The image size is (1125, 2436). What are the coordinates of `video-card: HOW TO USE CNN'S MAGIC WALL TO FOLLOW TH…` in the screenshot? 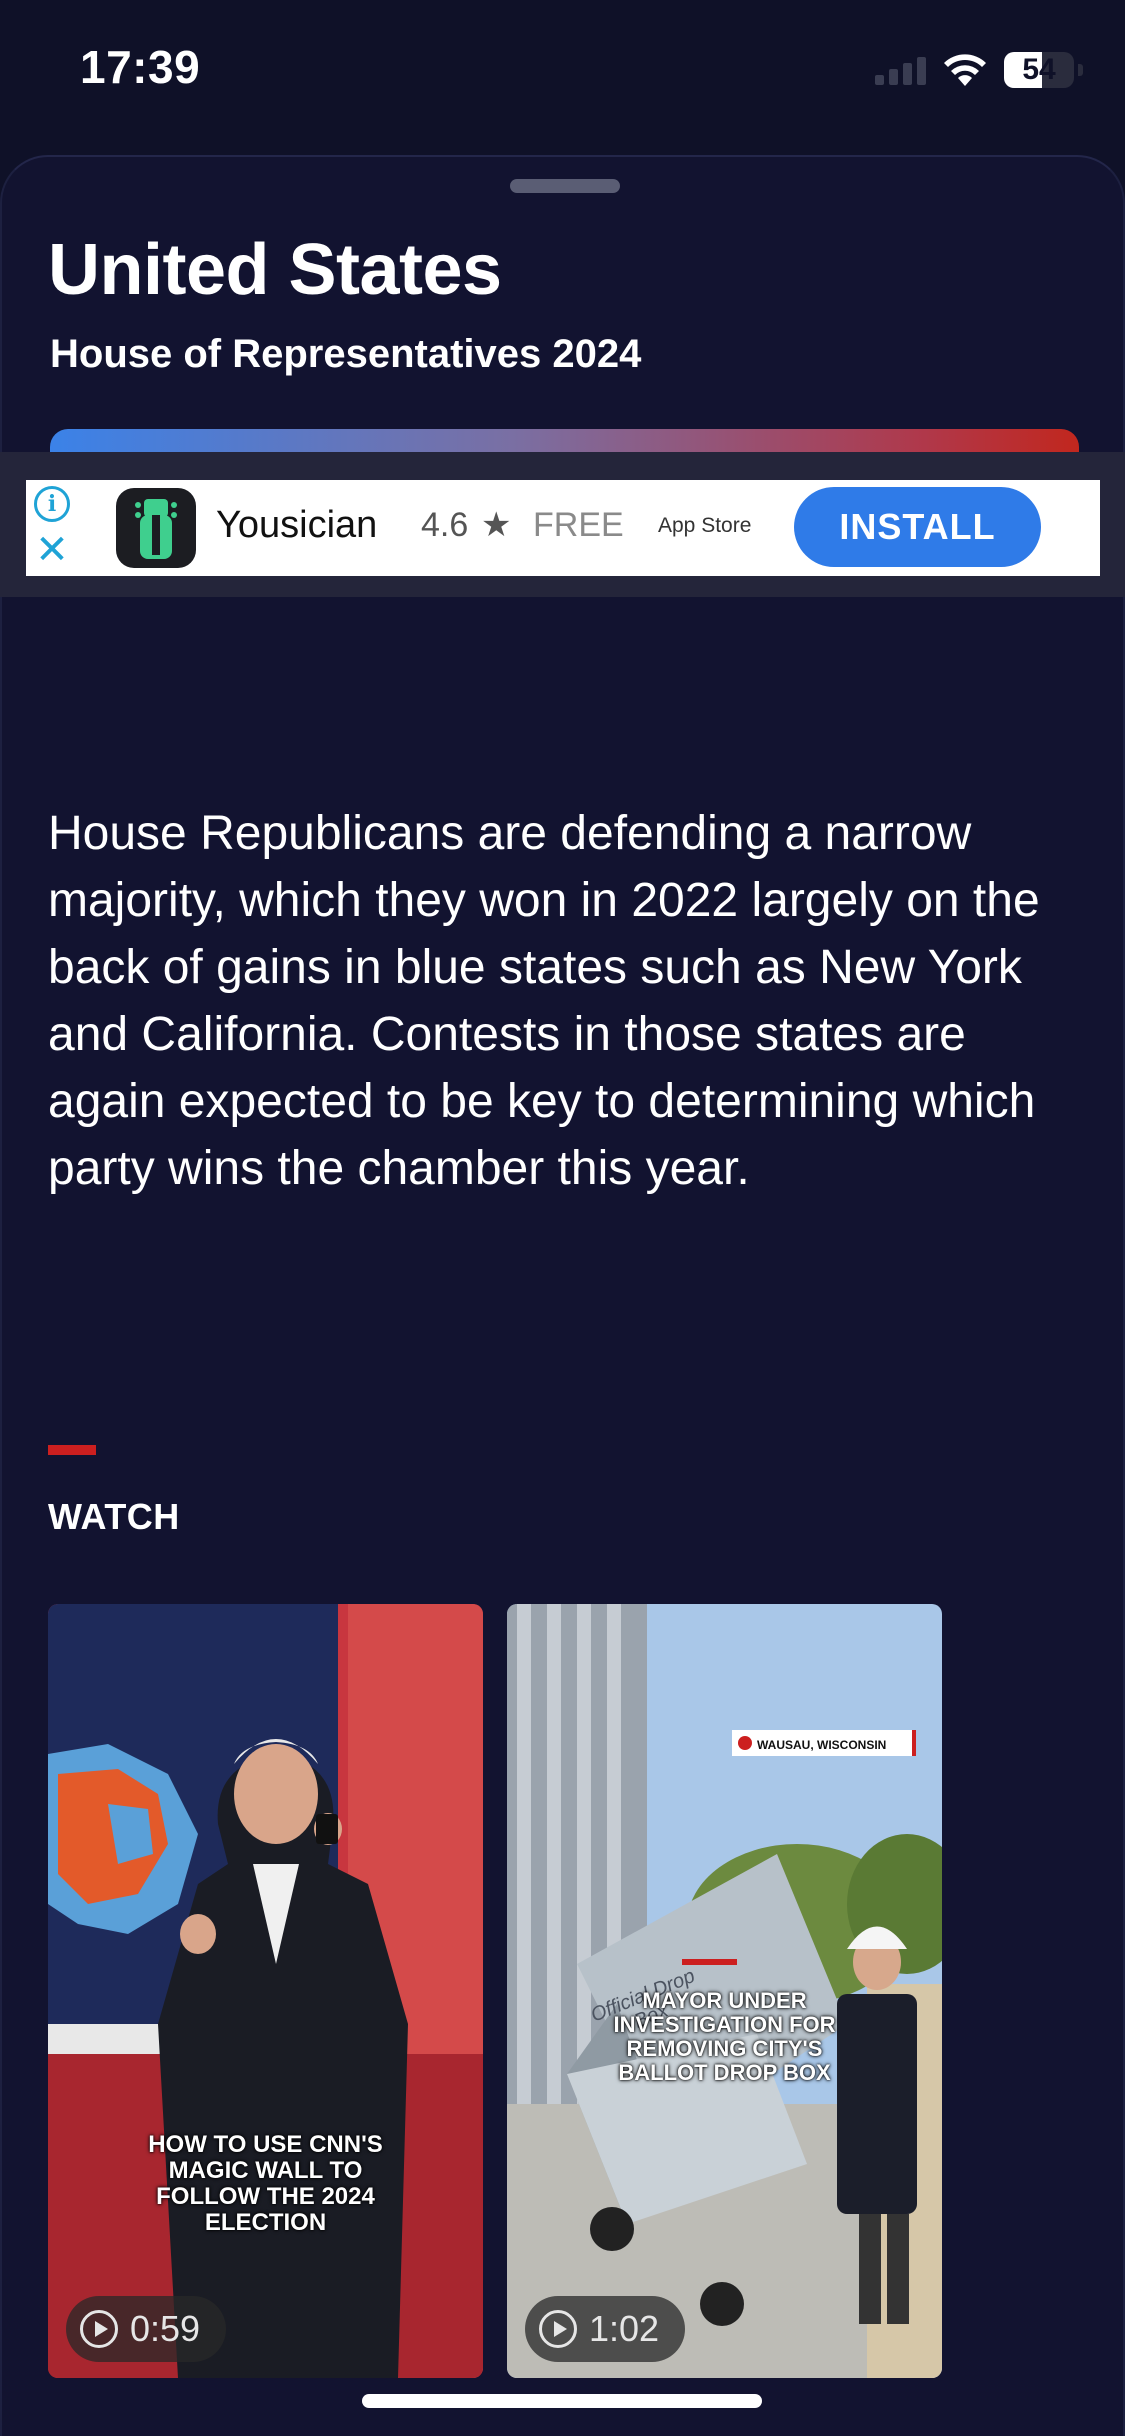 It's located at (265, 1991).